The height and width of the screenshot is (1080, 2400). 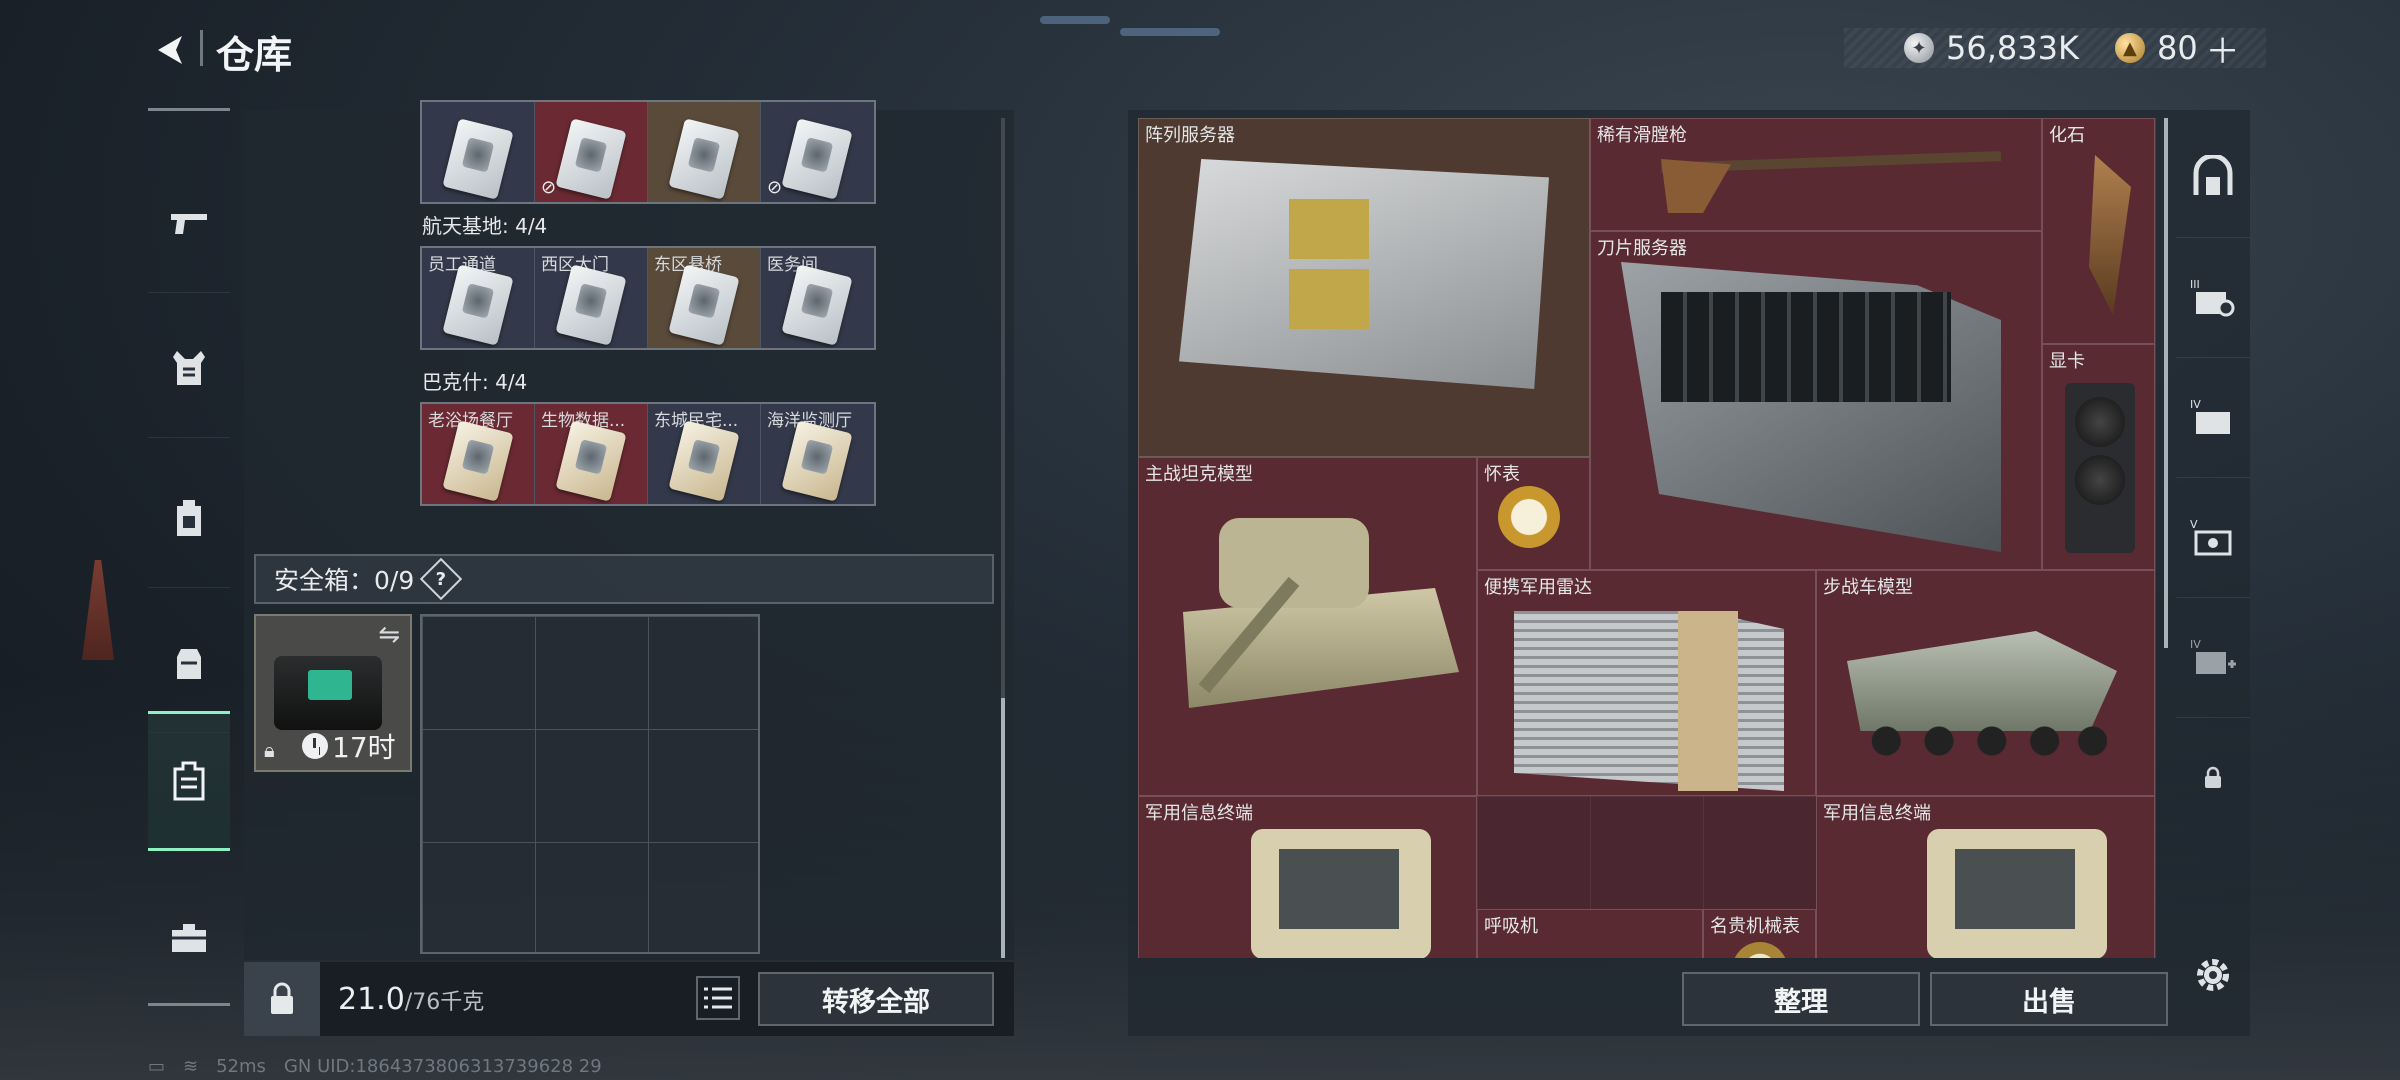 I want to click on list-icon, so click(x=718, y=998).